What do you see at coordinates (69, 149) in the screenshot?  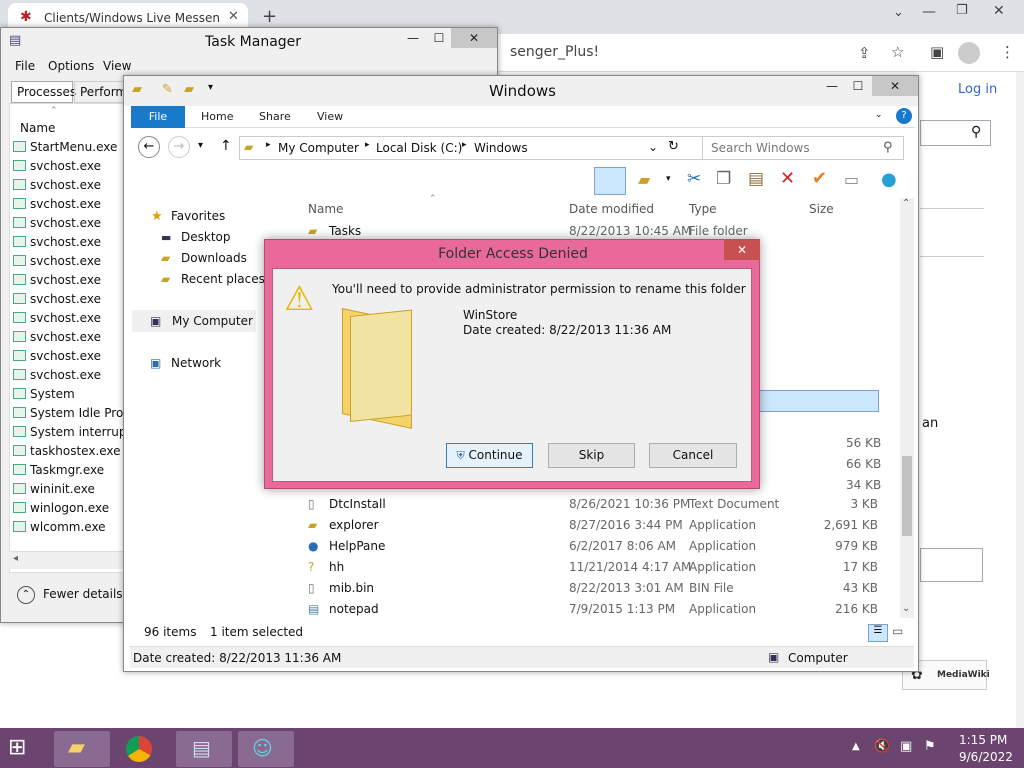 I see `tm-process-row: StartMenu.exe` at bounding box center [69, 149].